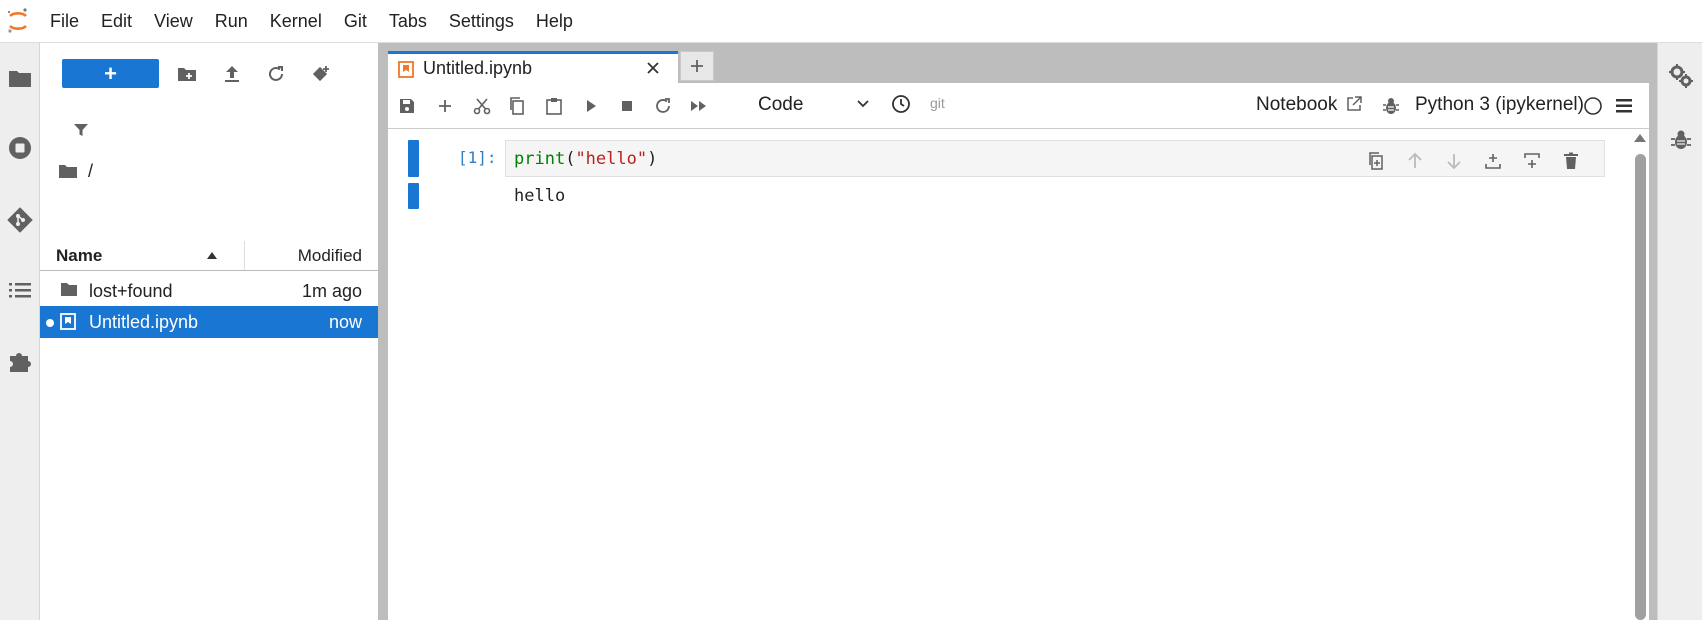  I want to click on restart-icon, so click(663, 106).